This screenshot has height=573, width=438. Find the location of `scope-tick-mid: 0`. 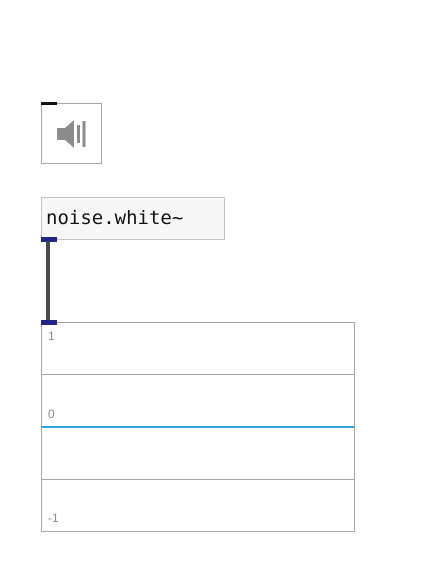

scope-tick-mid: 0 is located at coordinates (51, 414).